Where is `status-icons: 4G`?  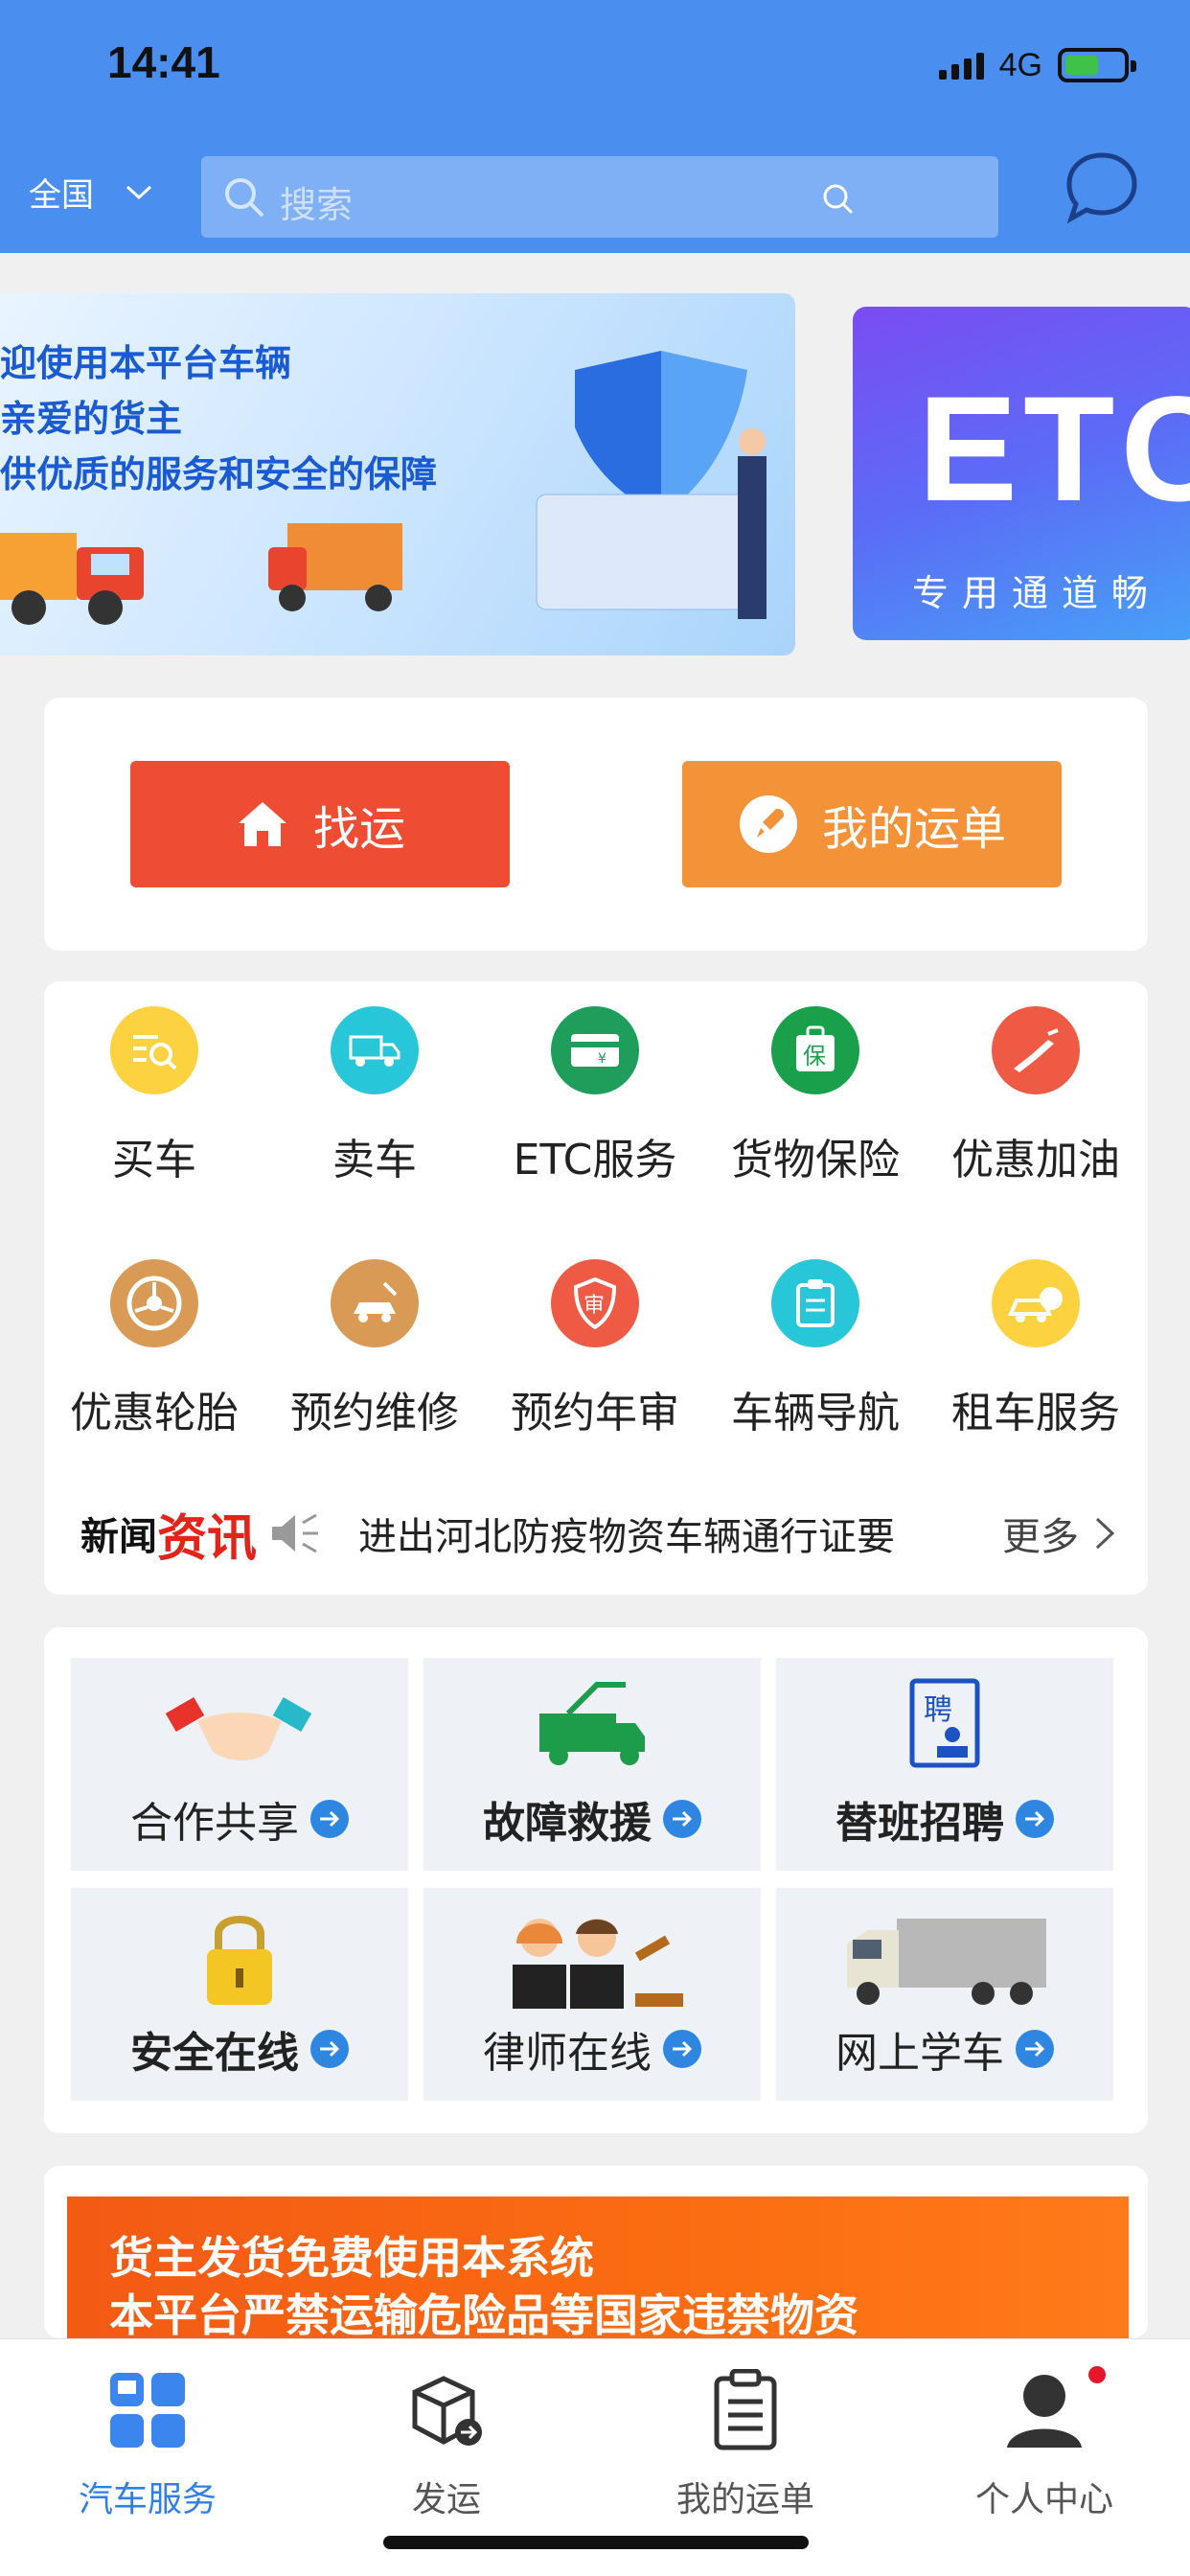
status-icons: 4G is located at coordinates (1037, 65).